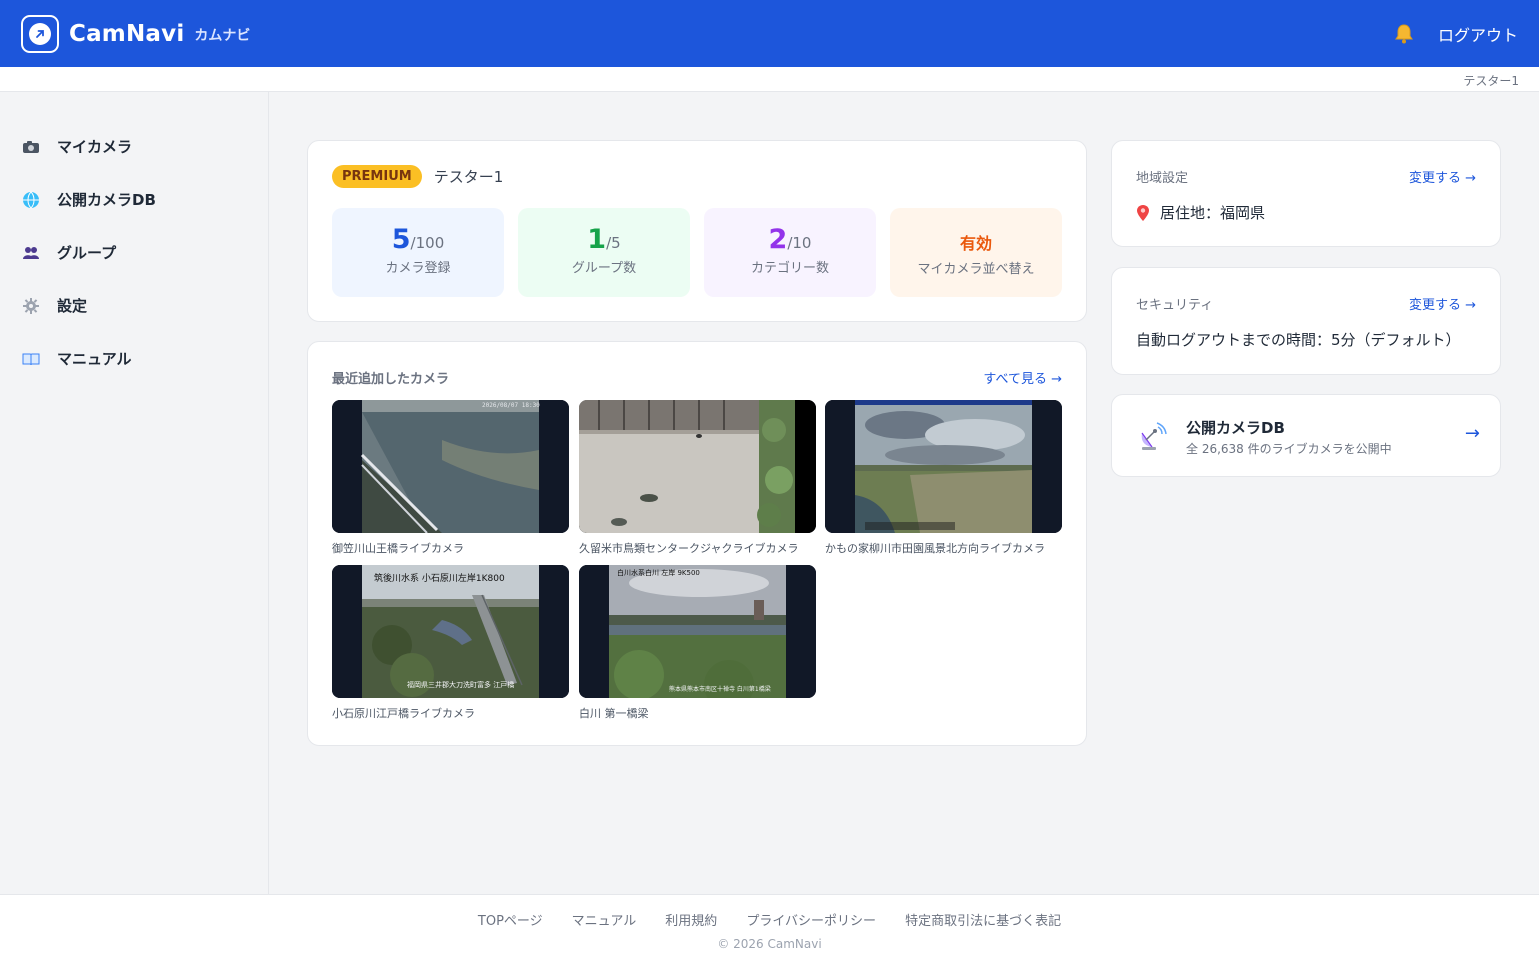 This screenshot has width=1539, height=967. Describe the element at coordinates (106, 200) in the screenshot. I see `sidebar-item-label: 公開カメラDB` at that location.